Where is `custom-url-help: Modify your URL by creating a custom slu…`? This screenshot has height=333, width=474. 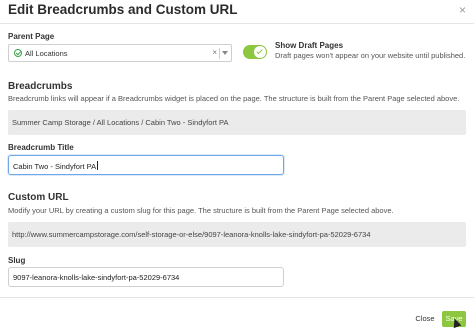 custom-url-help: Modify your URL by creating a custom slu… is located at coordinates (201, 210).